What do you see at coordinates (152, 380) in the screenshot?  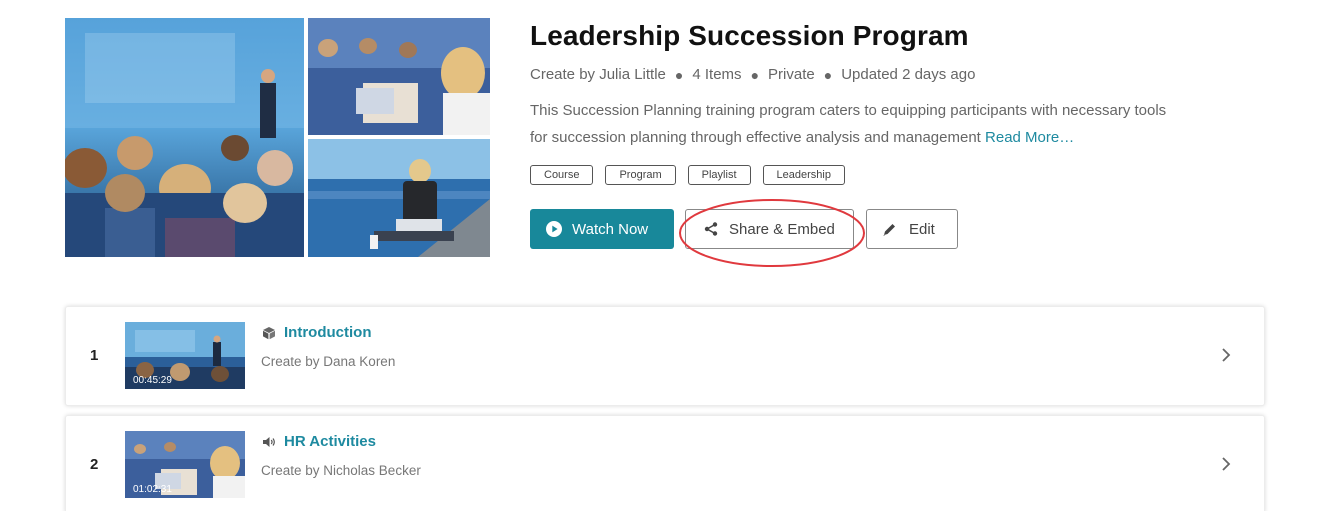 I see `item-duration: 00:45:29` at bounding box center [152, 380].